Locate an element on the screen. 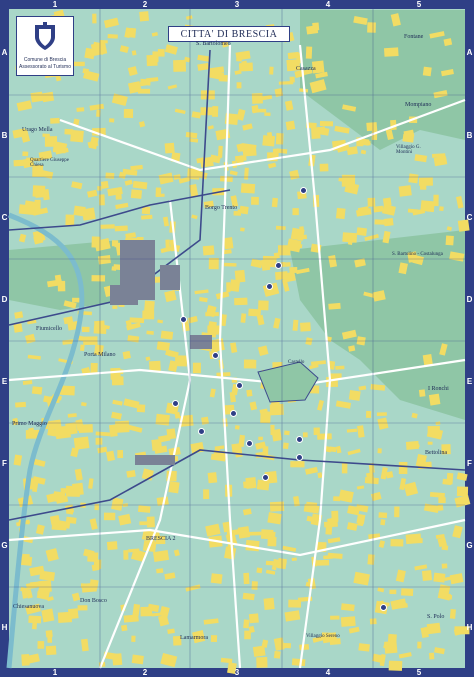 The width and height of the screenshot is (474, 677). grid-row-a-right: A is located at coordinates (469, 52).